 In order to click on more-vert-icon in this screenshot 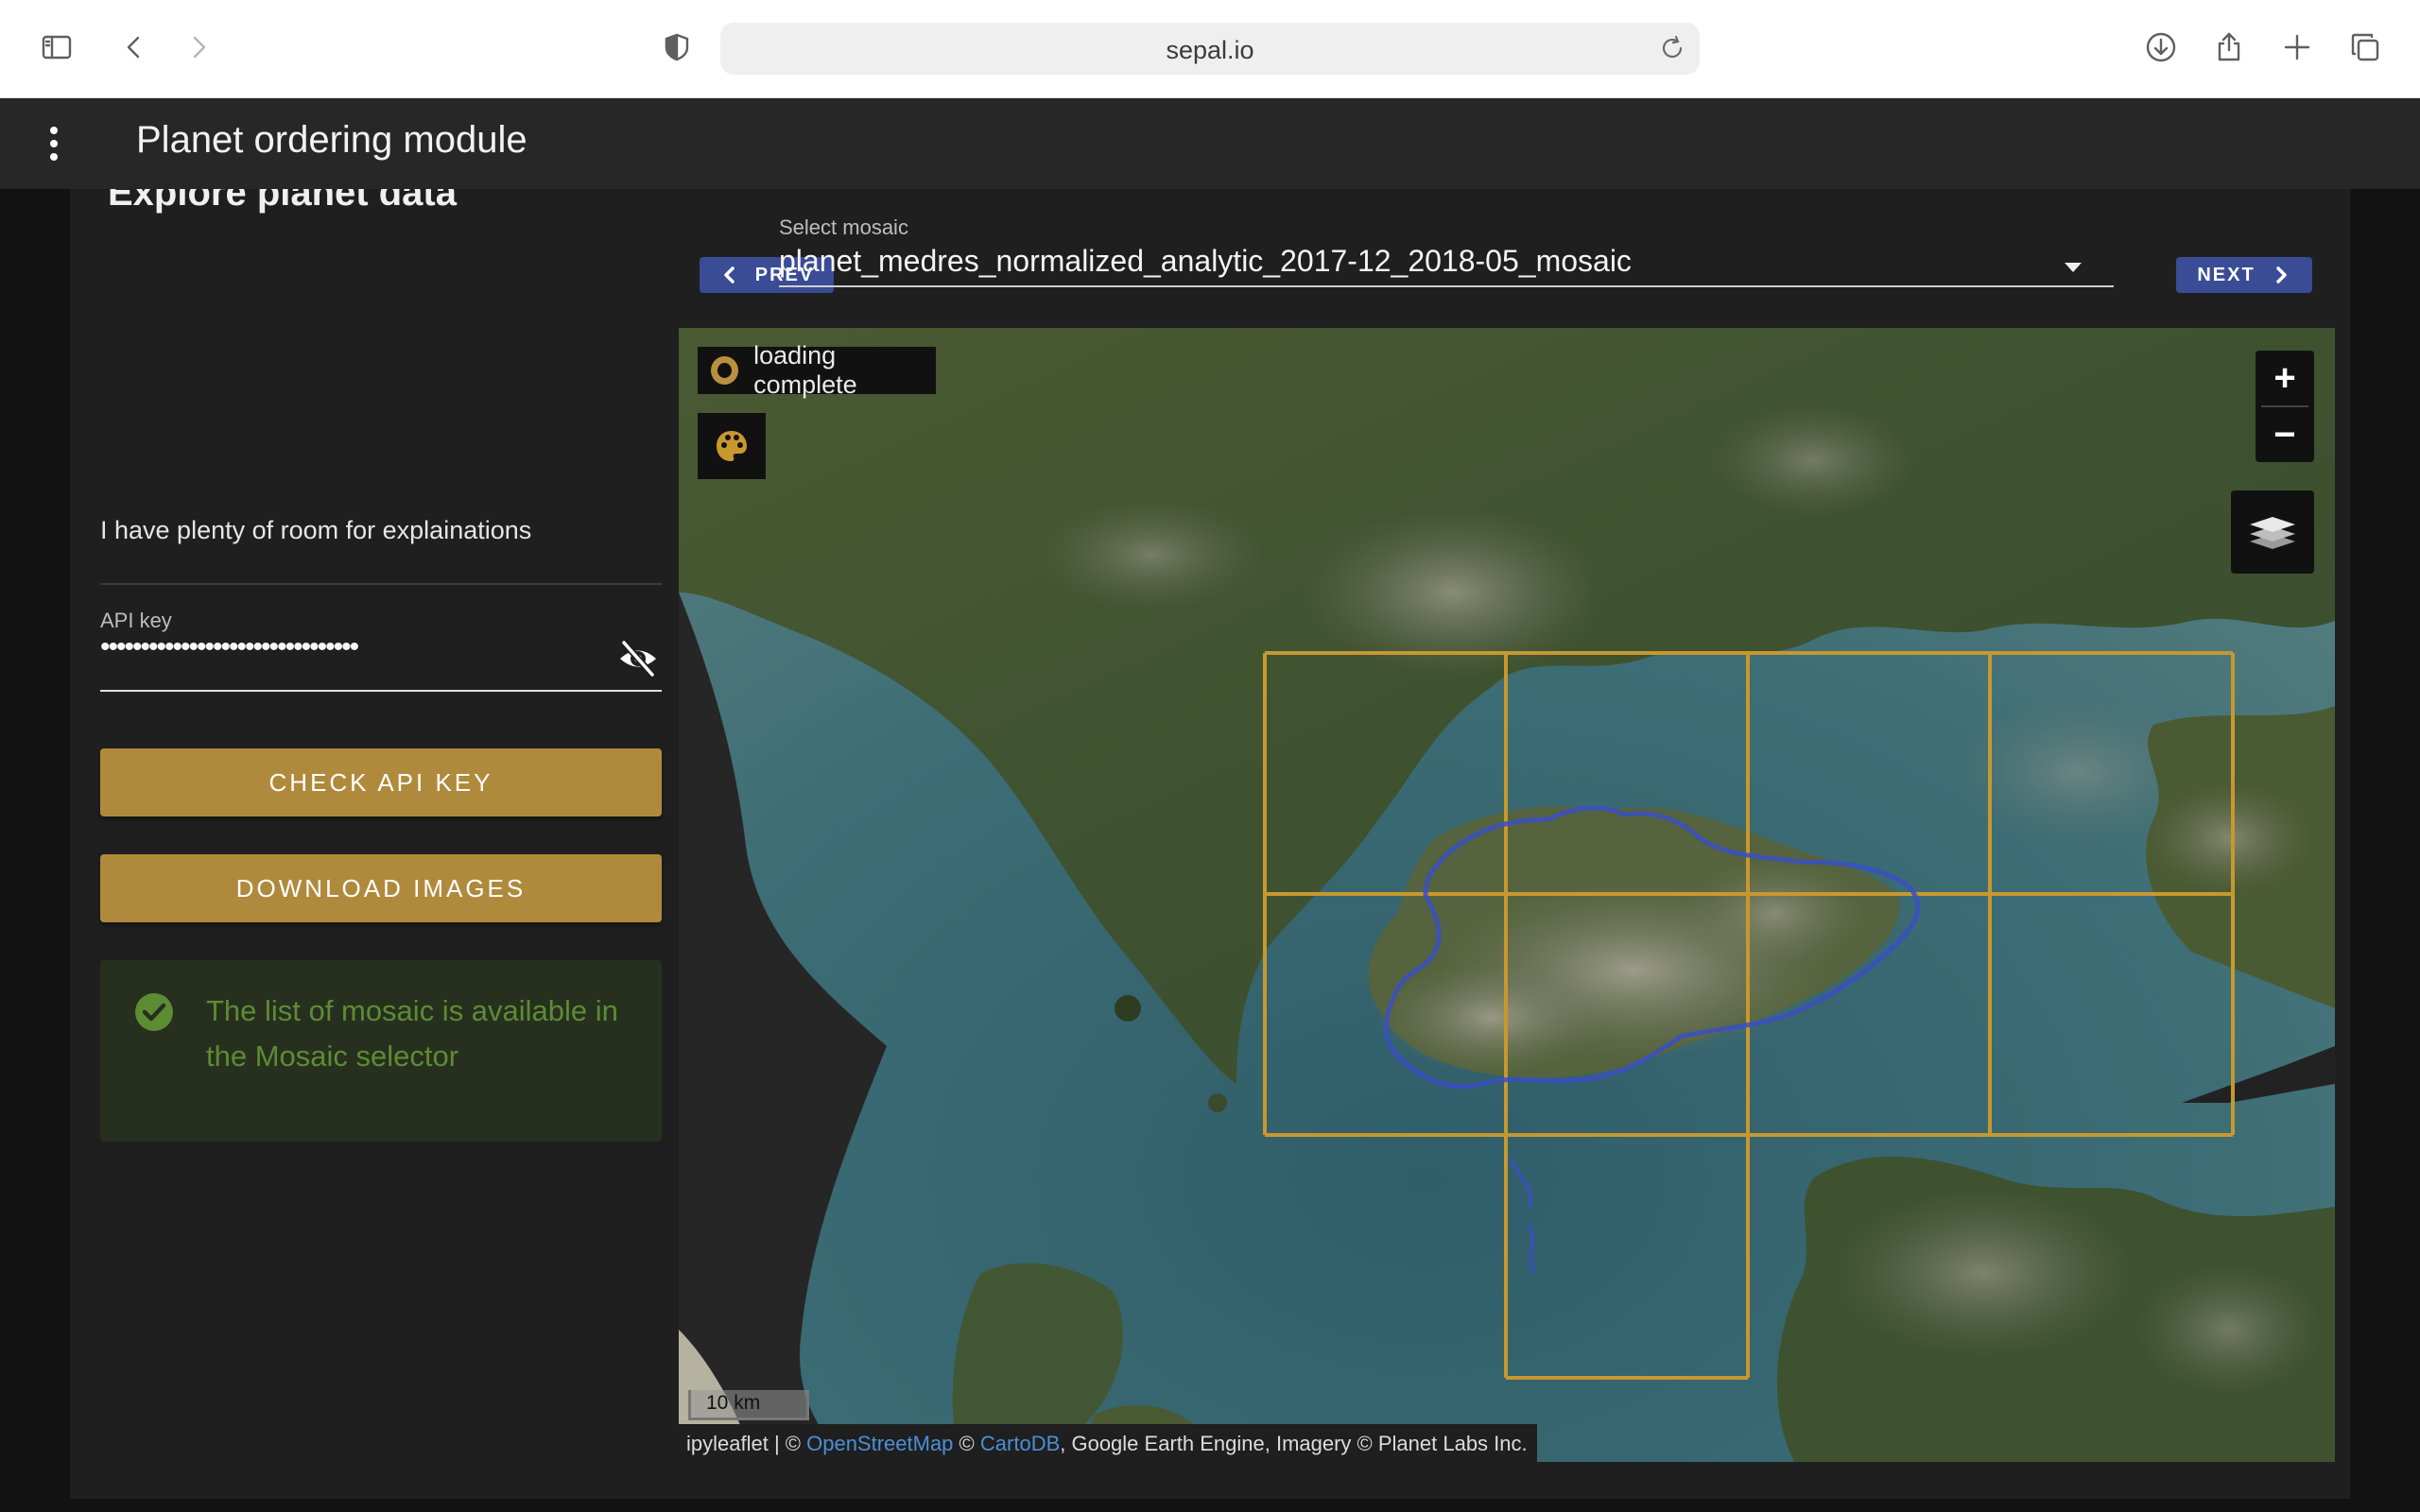, I will do `click(53, 143)`.